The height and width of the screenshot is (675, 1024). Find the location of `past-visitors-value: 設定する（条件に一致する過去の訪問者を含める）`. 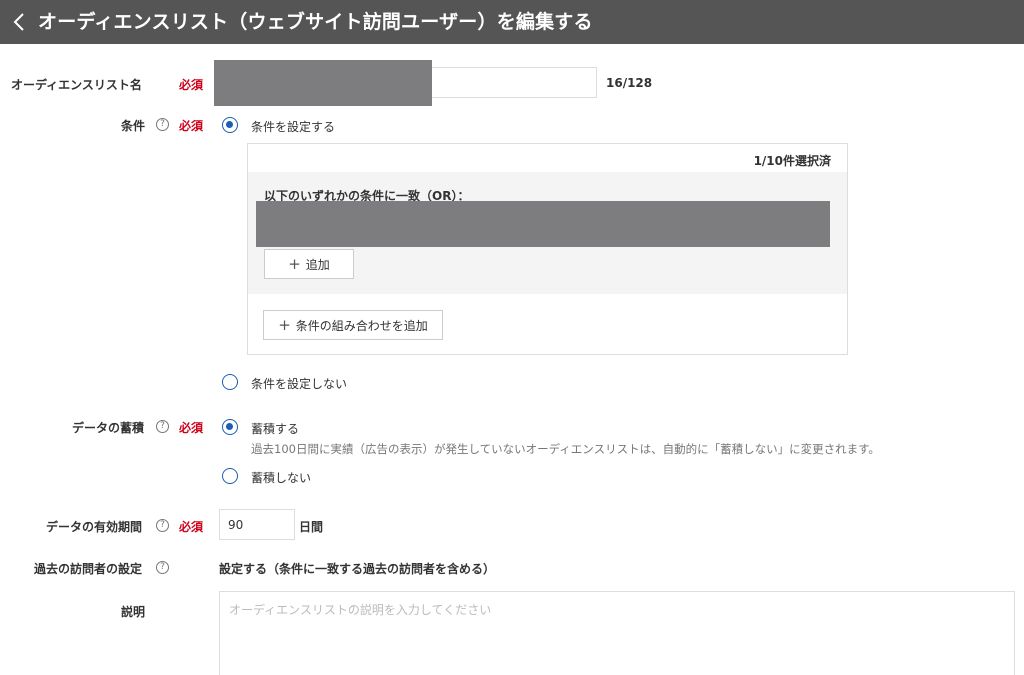

past-visitors-value: 設定する（条件に一致する過去の訪問者を含める） is located at coordinates (357, 569).